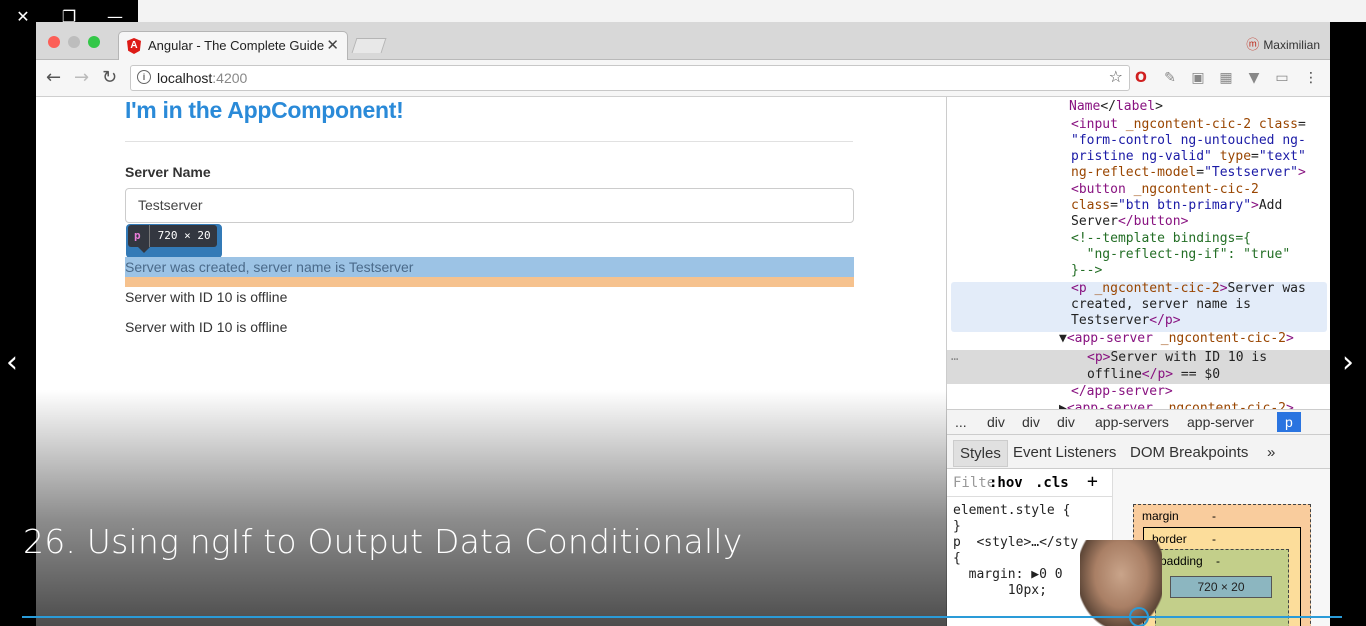 This screenshot has width=1366, height=626. I want to click on dom-node-line: <p>Server with ID 10 is, so click(1177, 358).